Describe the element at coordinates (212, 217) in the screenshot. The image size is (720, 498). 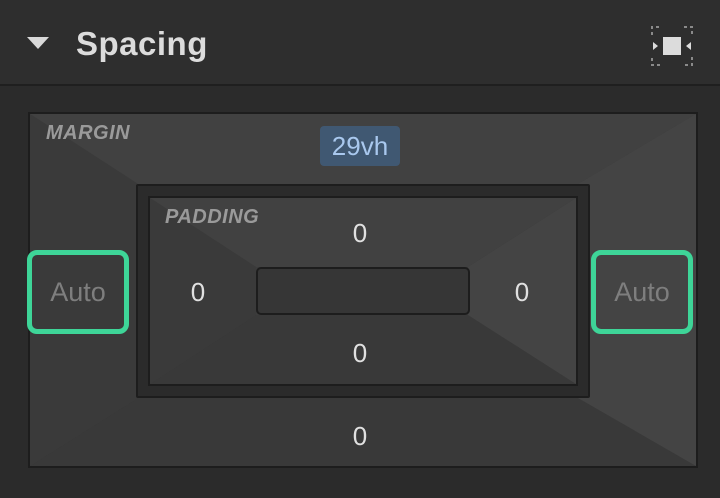
I see `padding-label: PADDING` at that location.